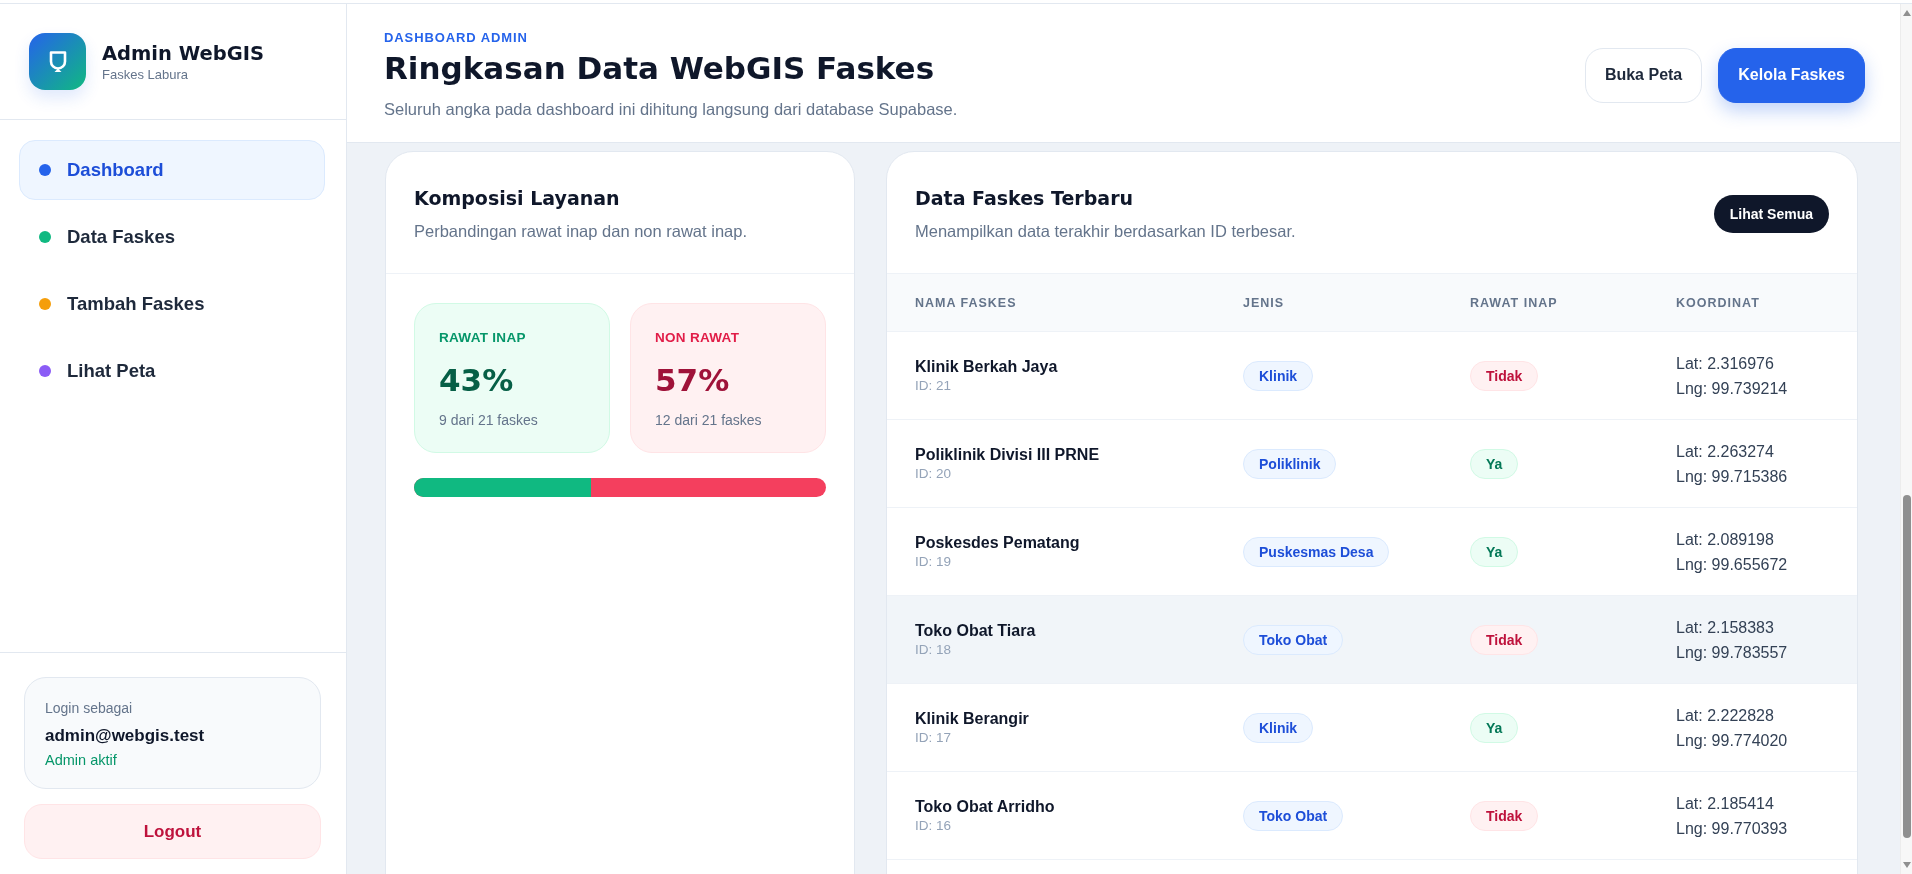 The height and width of the screenshot is (874, 1912). Describe the element at coordinates (57, 61) in the screenshot. I see `app-logo-icon` at that location.